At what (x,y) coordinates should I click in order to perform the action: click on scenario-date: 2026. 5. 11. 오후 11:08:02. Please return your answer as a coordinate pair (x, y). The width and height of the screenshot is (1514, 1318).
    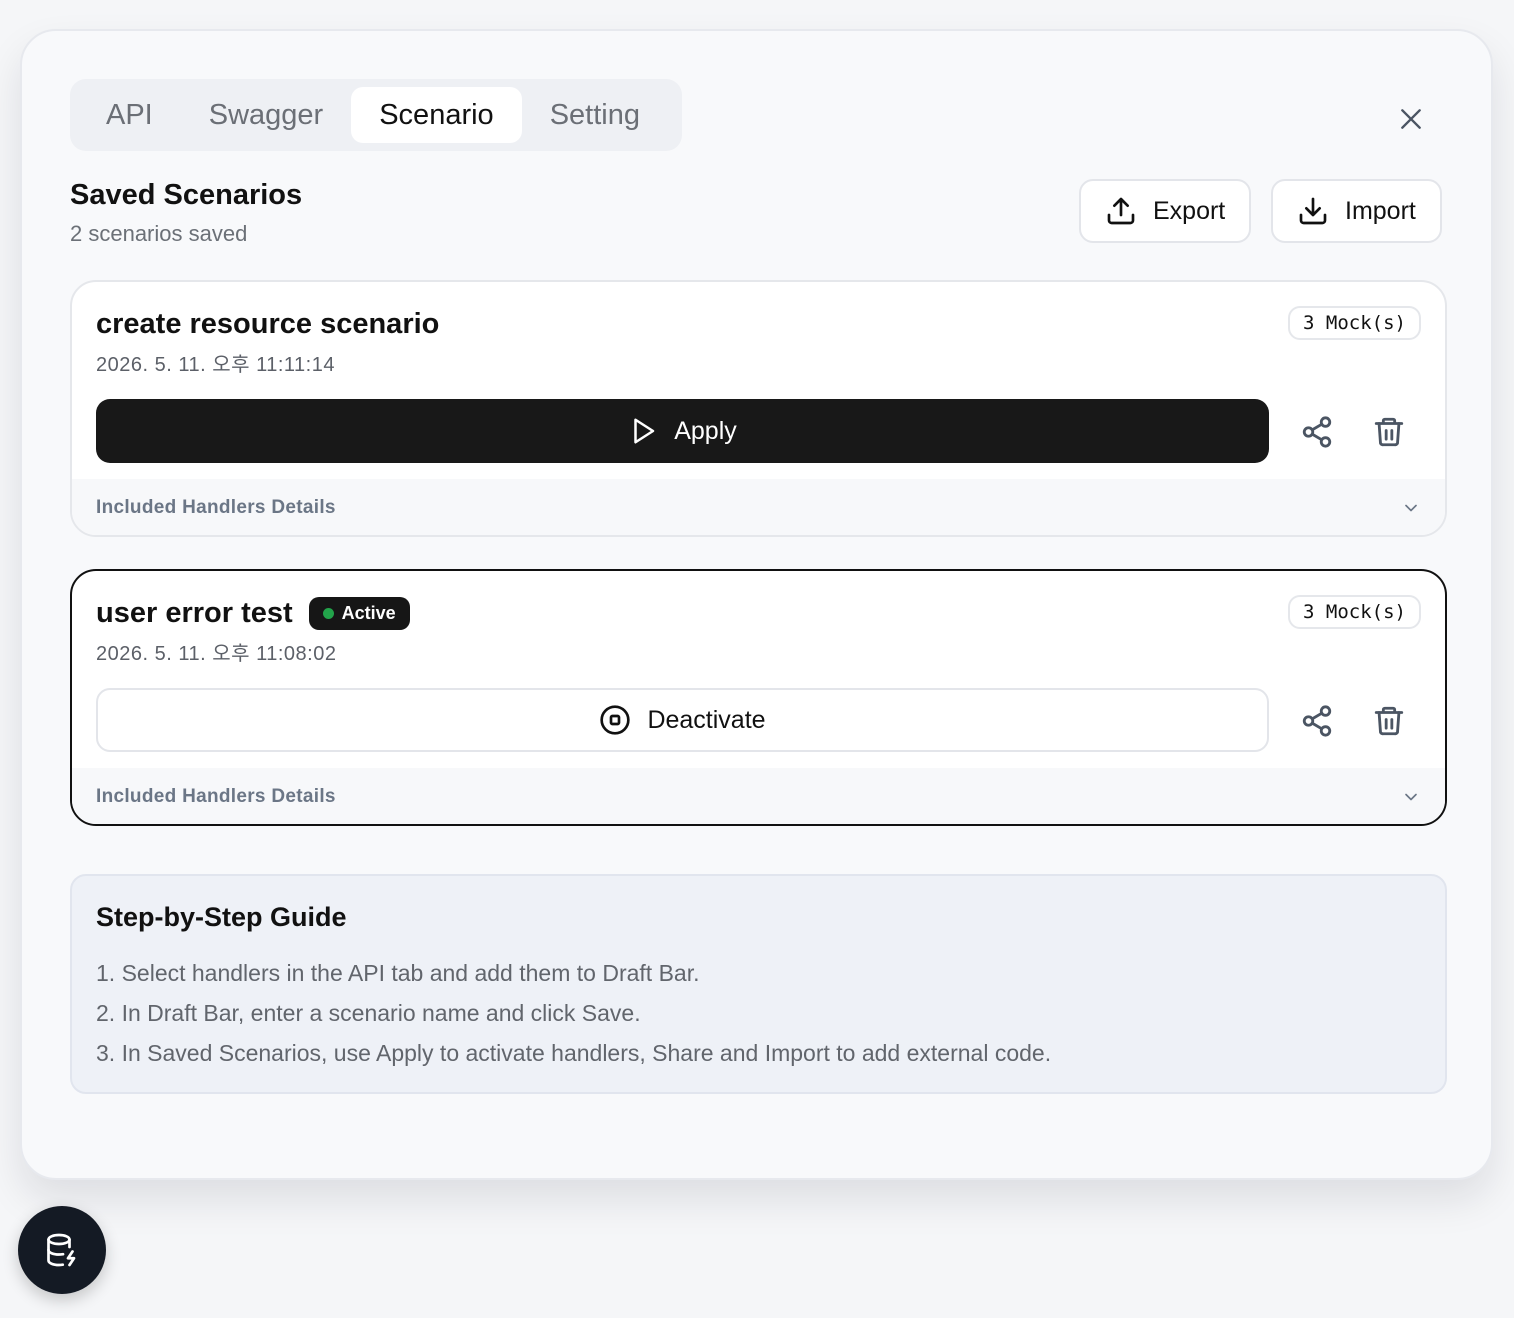
    Looking at the image, I should click on (216, 654).